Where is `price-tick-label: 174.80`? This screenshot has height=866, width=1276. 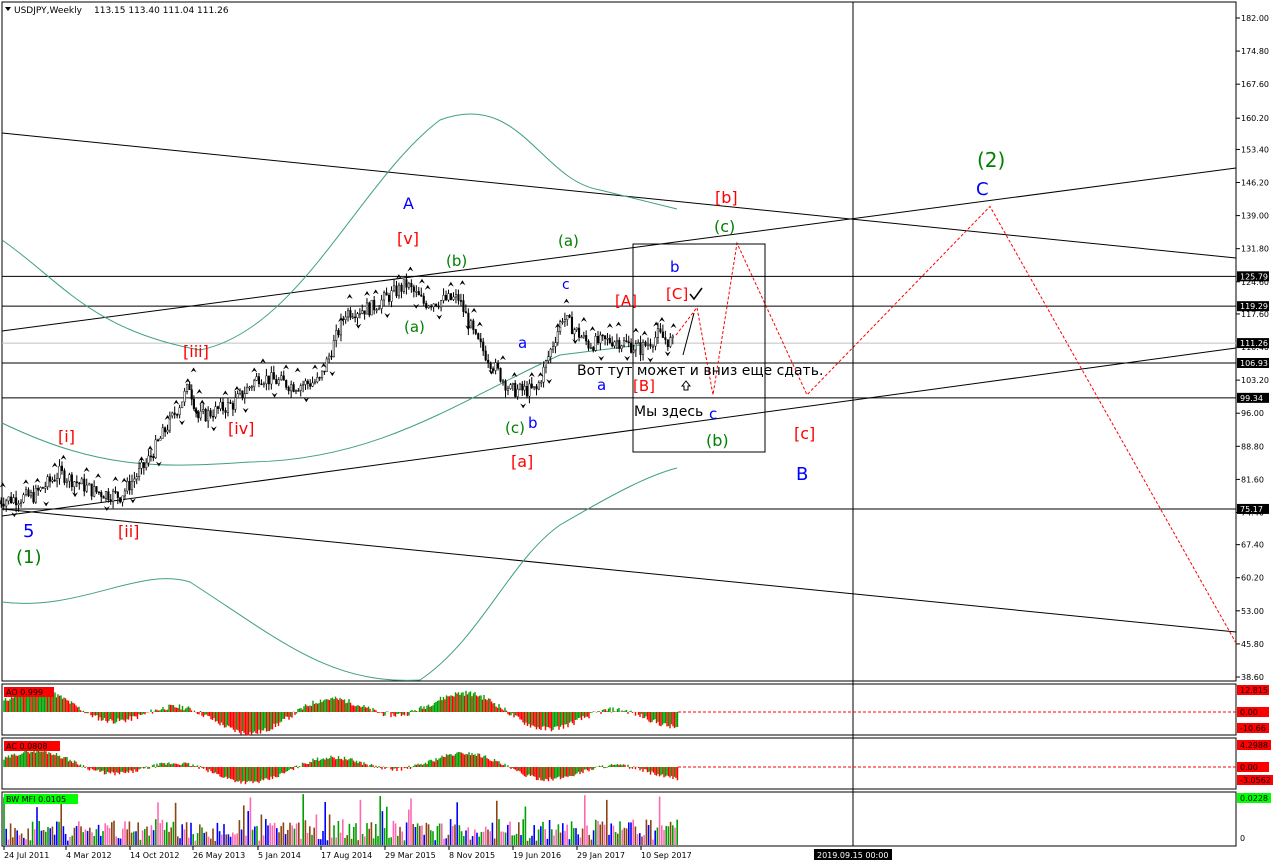 price-tick-label: 174.80 is located at coordinates (1255, 51).